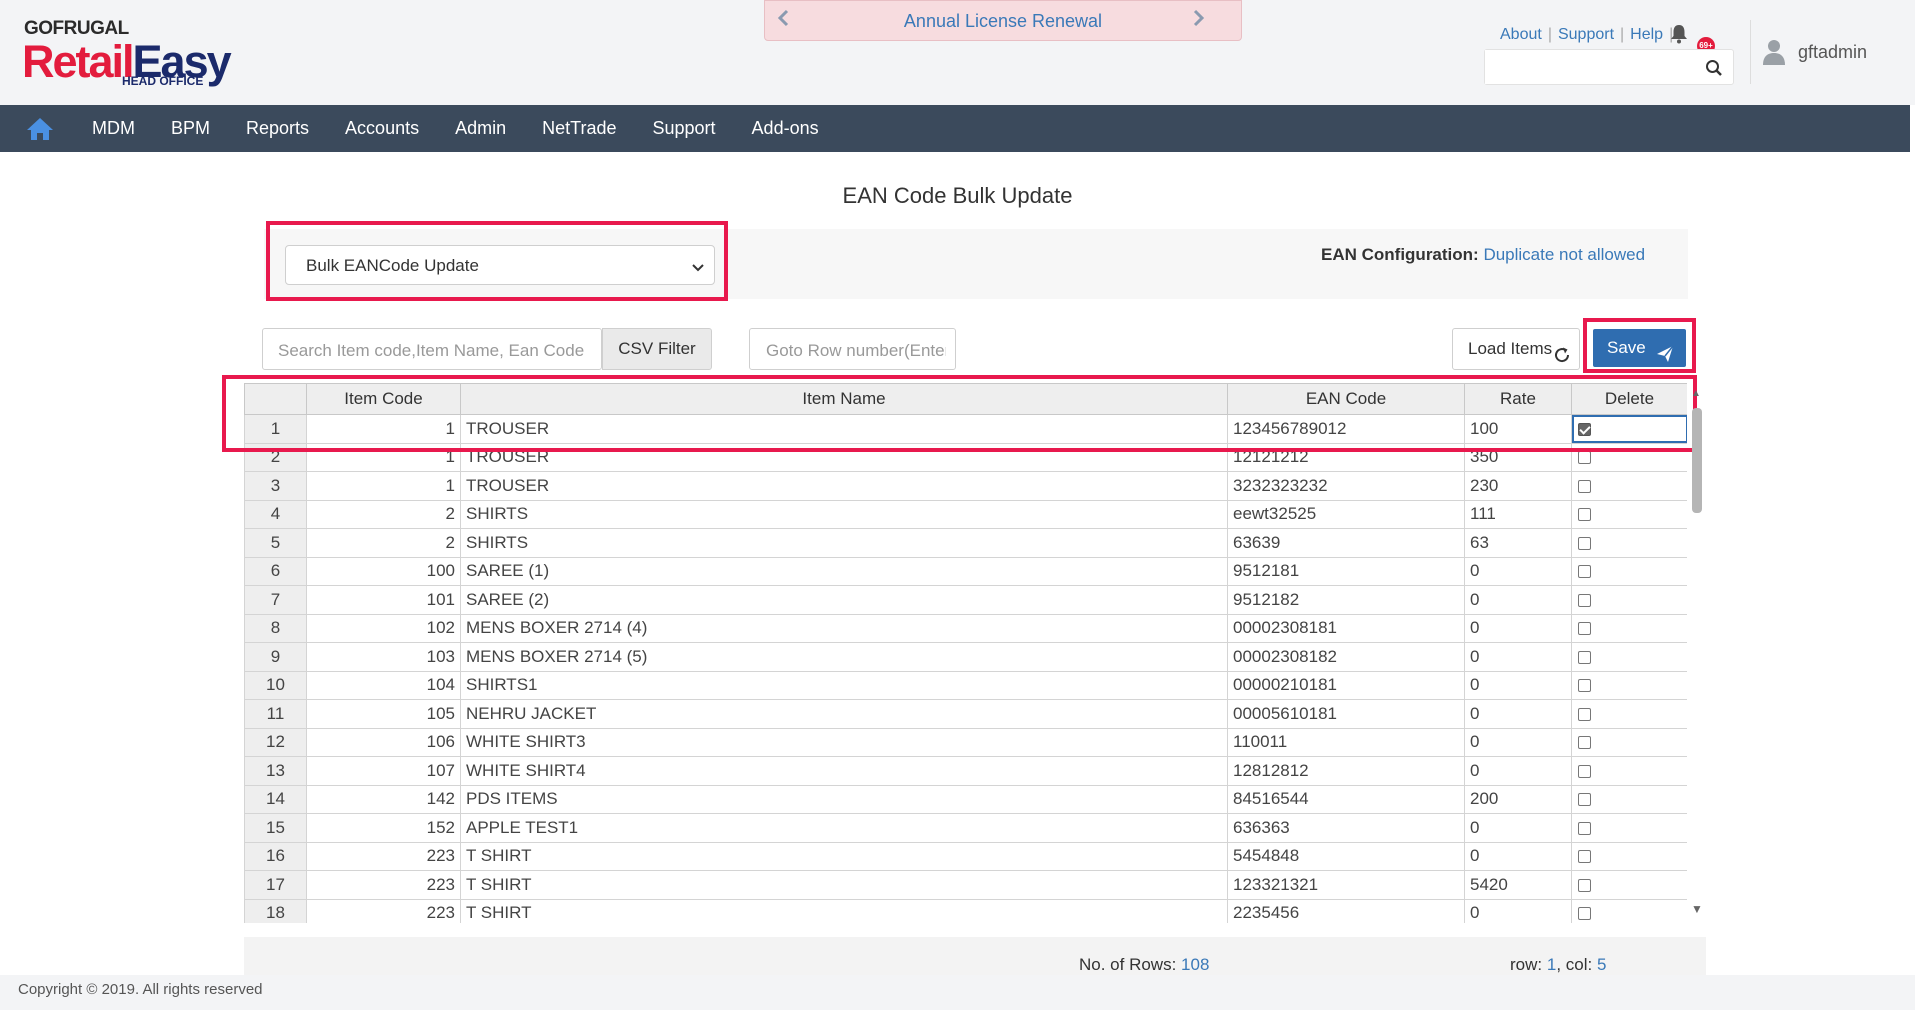  I want to click on scroll-down-icon: ▼, so click(1697, 909).